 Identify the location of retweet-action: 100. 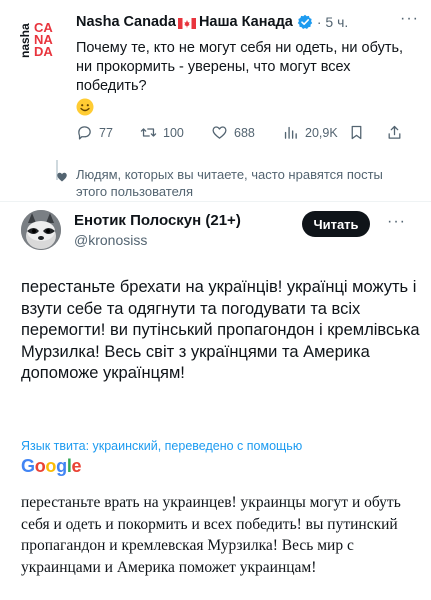
(162, 132).